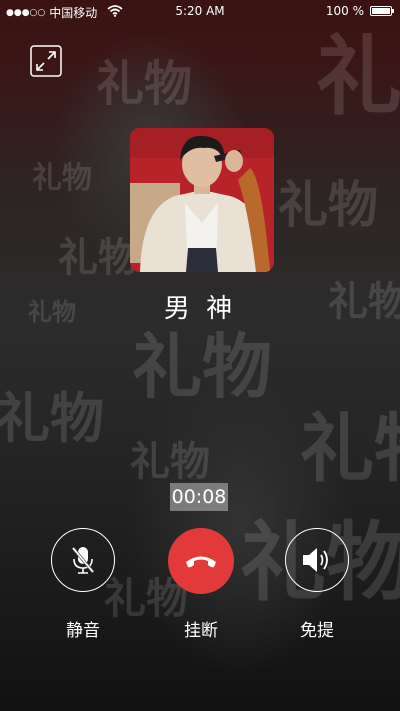 Image resolution: width=400 pixels, height=711 pixels. Describe the element at coordinates (199, 497) in the screenshot. I see `call-duration: 00:08` at that location.